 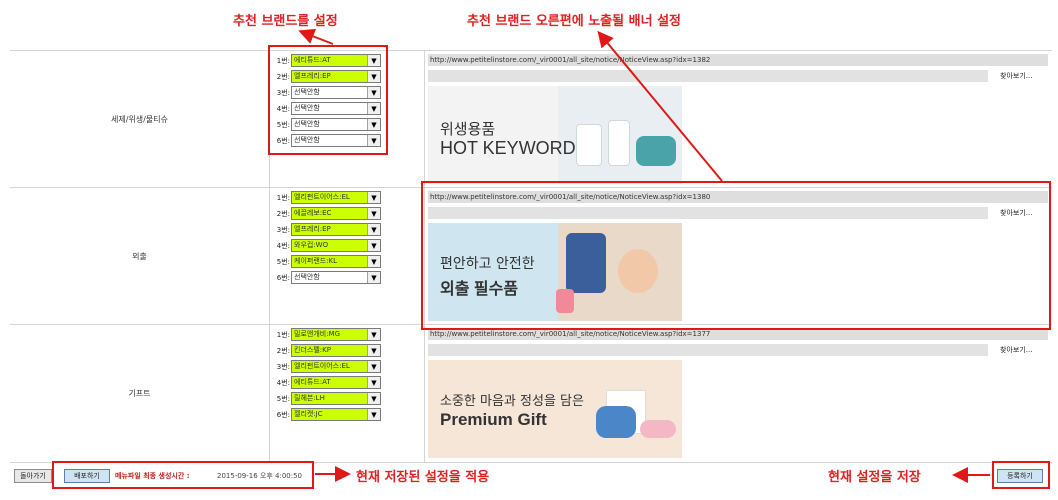 What do you see at coordinates (616, 422) in the screenshot?
I see `toy-elephant-icon` at bounding box center [616, 422].